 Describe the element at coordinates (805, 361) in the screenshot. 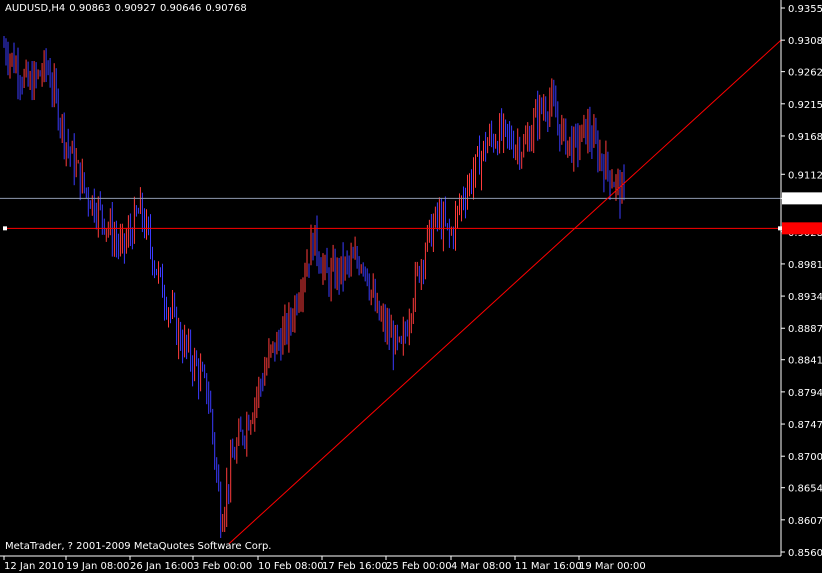

I see `price-tick-label: 0.88410` at that location.